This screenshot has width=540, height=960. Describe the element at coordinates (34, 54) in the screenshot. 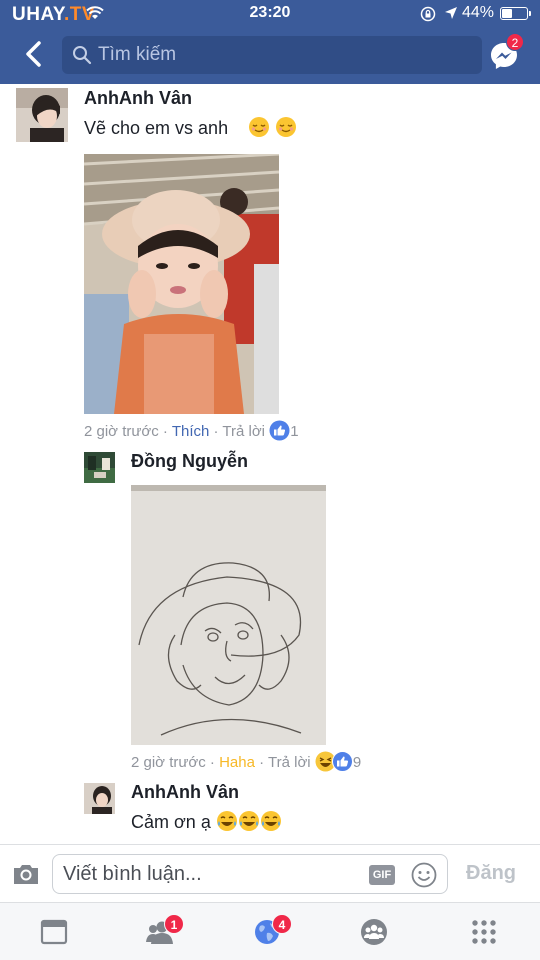

I see `back-arrow-icon` at that location.